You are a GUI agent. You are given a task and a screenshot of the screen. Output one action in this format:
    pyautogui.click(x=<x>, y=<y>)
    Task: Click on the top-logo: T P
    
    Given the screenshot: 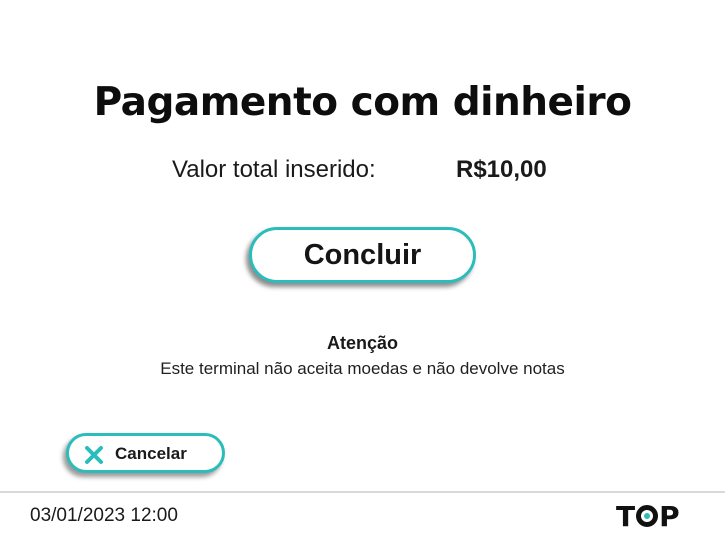 What is the action you would take?
    pyautogui.click(x=648, y=516)
    